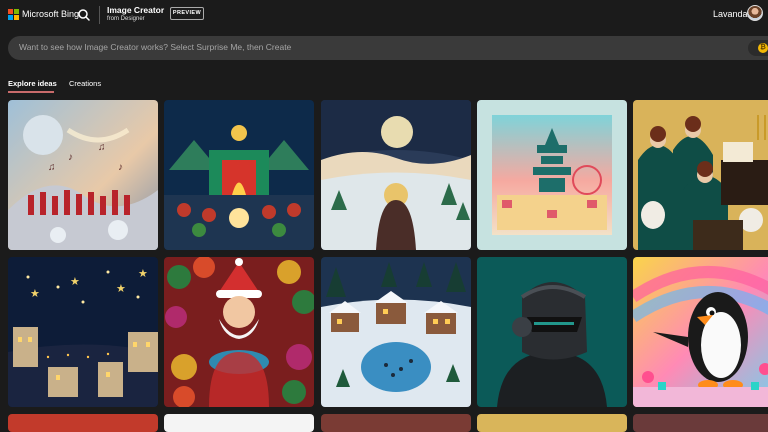 This screenshot has width=768, height=432. I want to click on search-button, so click(84, 15).